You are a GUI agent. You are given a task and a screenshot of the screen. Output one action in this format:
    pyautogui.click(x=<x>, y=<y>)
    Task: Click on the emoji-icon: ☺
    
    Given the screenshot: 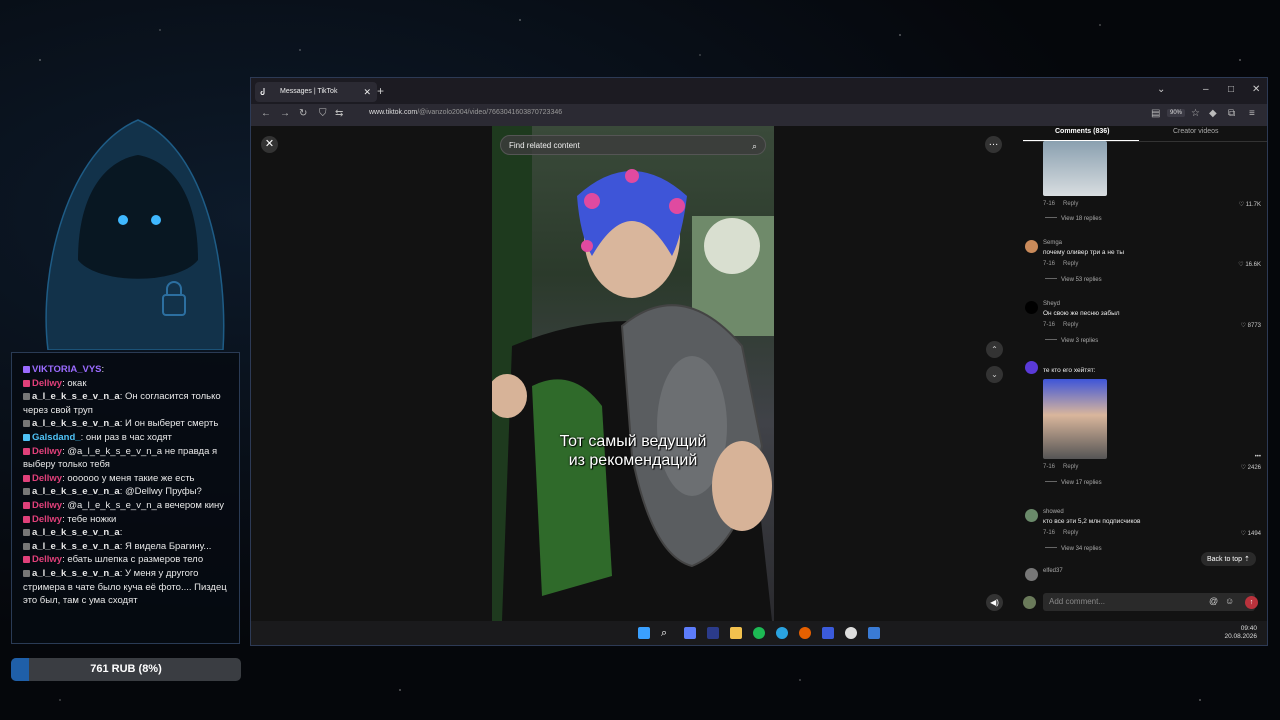 What is the action you would take?
    pyautogui.click(x=1229, y=601)
    